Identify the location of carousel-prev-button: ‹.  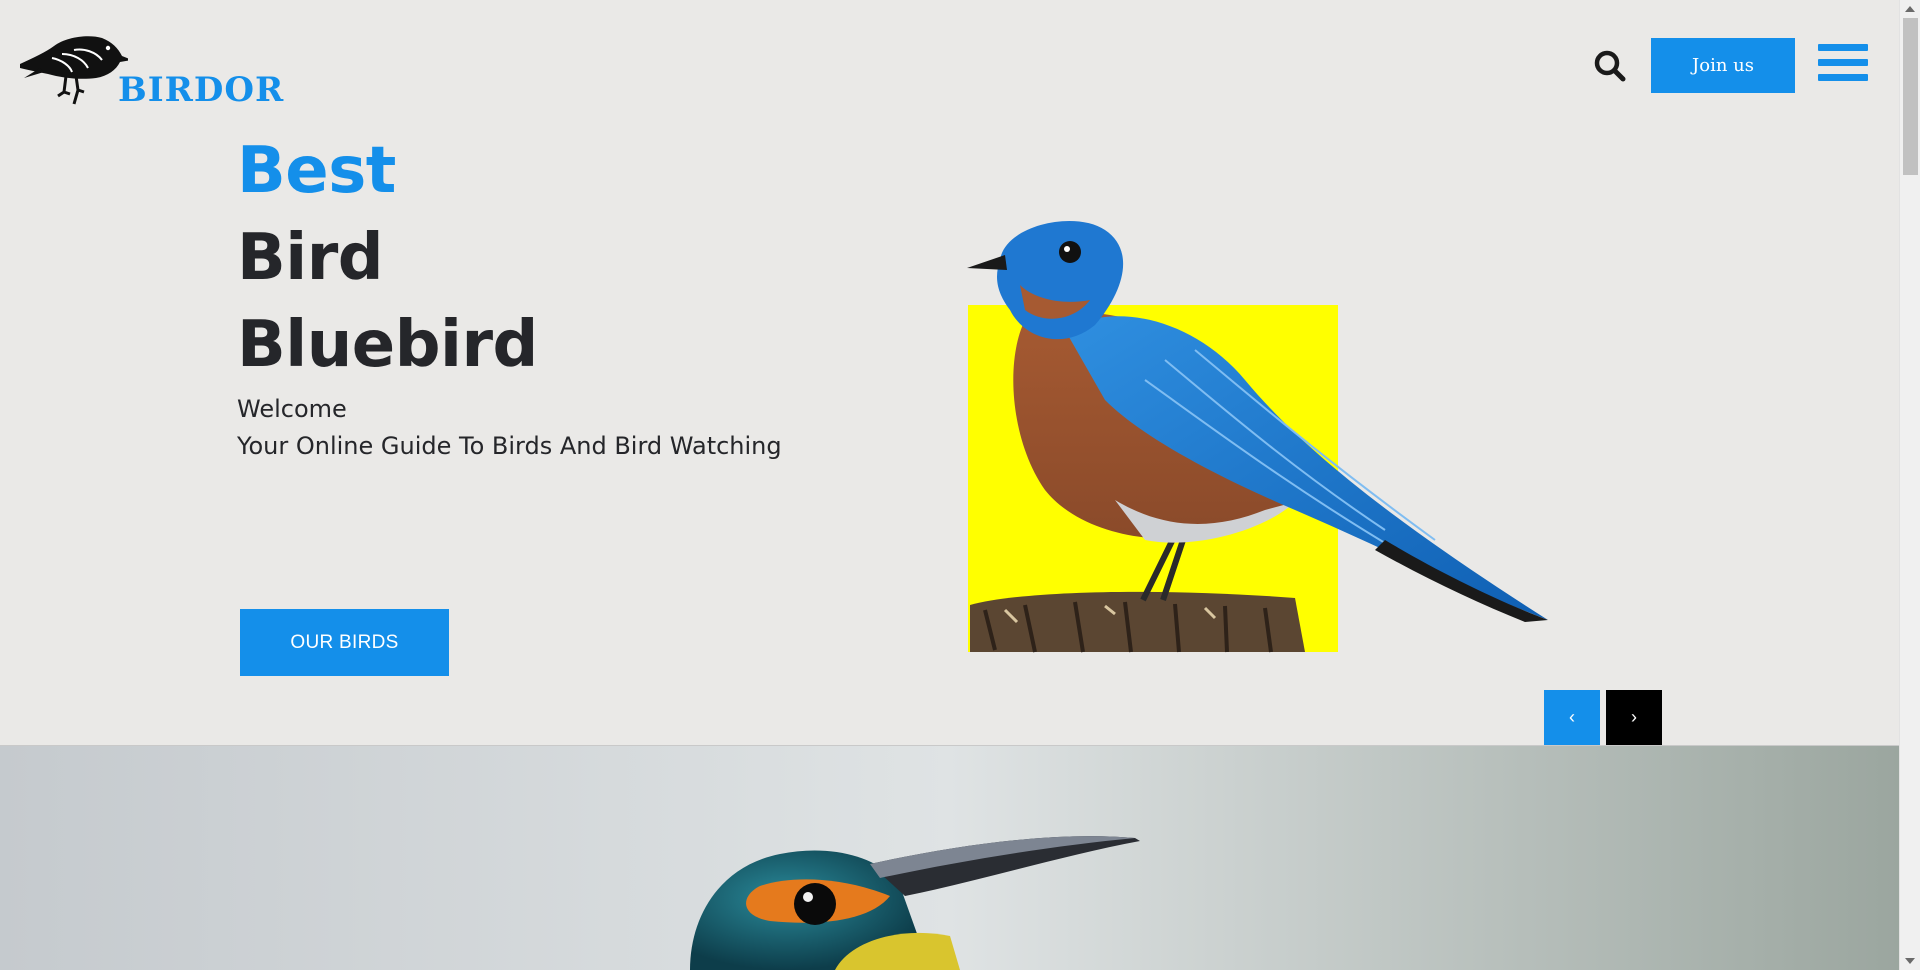
(1572, 717).